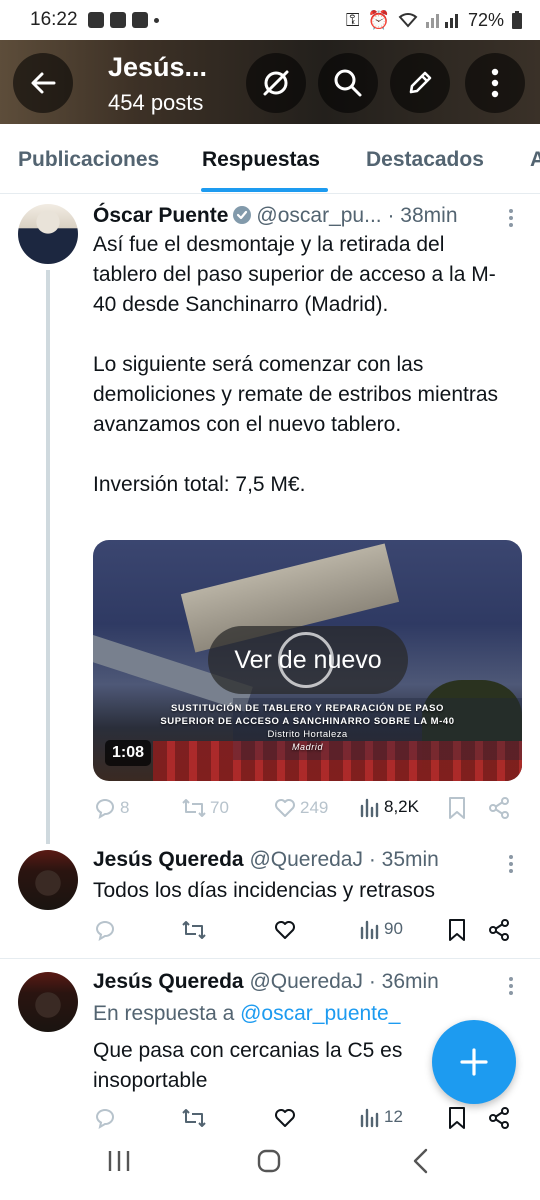 Image resolution: width=540 pixels, height=1200 pixels. I want to click on bookmark-icon, so click(457, 930).